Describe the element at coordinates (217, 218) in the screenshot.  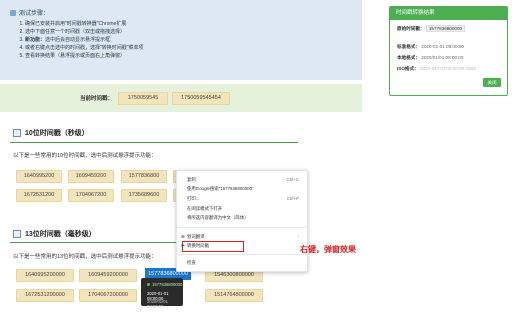
I see `menu-item-translate-selection: 将所选内容翻译为中文（简体）` at that location.